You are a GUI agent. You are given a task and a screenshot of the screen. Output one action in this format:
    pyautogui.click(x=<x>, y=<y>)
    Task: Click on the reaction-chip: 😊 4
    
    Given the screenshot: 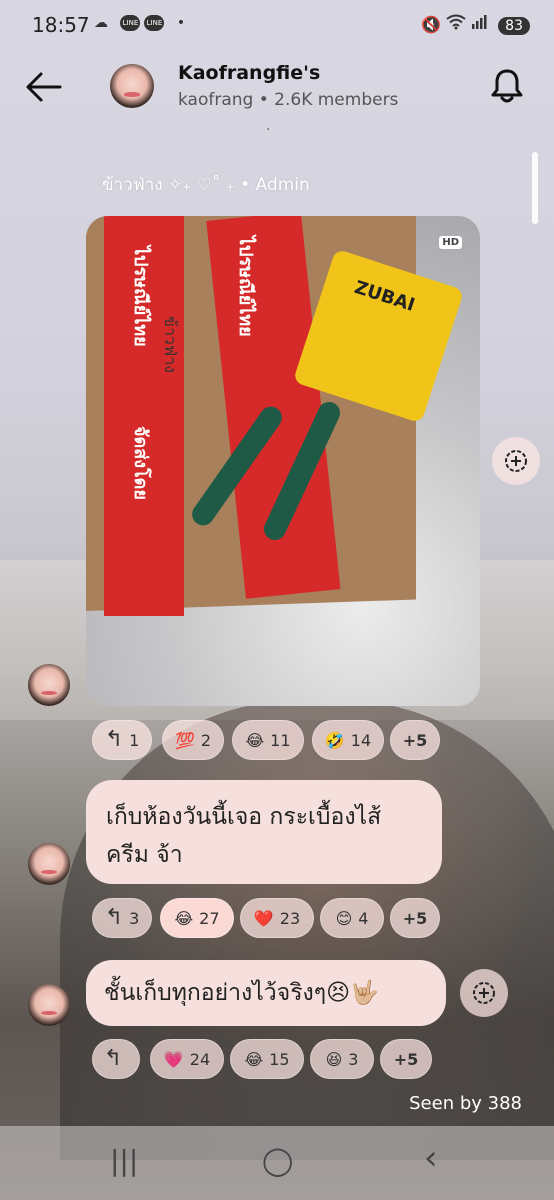 What is the action you would take?
    pyautogui.click(x=352, y=918)
    